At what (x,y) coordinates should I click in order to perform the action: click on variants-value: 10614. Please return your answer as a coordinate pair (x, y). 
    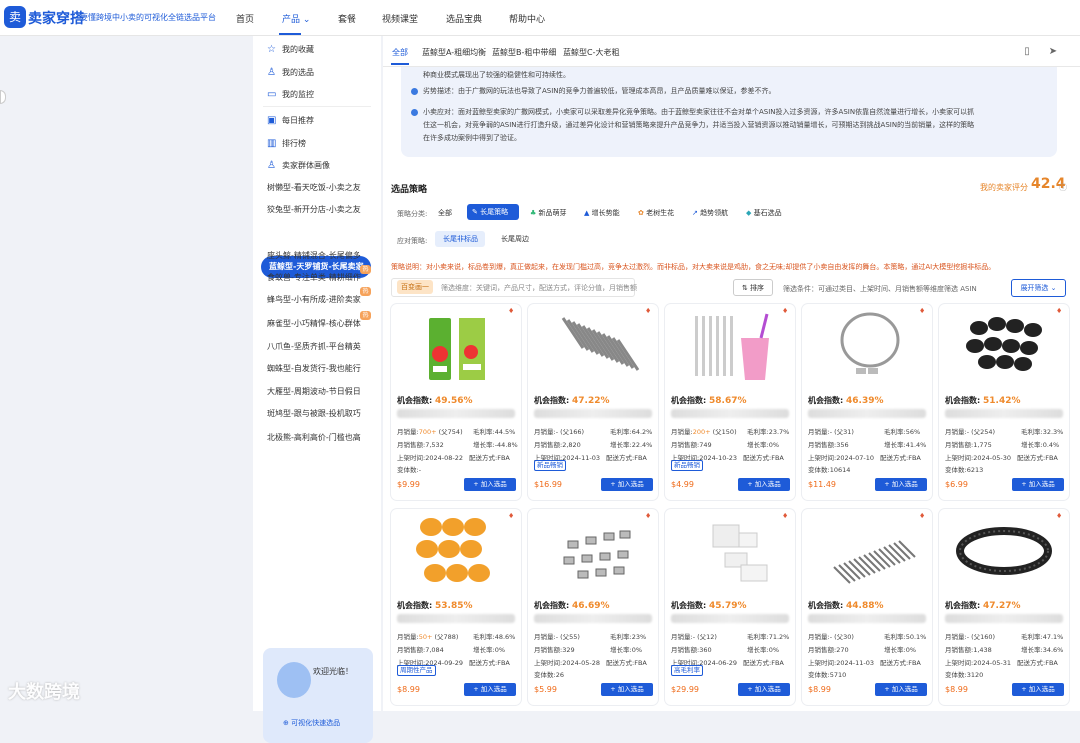
    Looking at the image, I should click on (840, 470).